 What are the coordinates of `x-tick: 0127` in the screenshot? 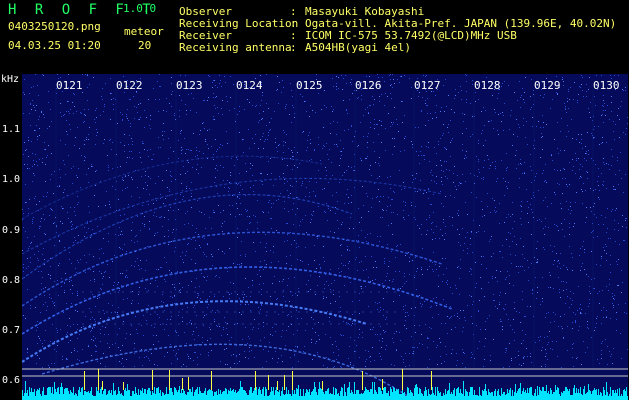 It's located at (427, 85).